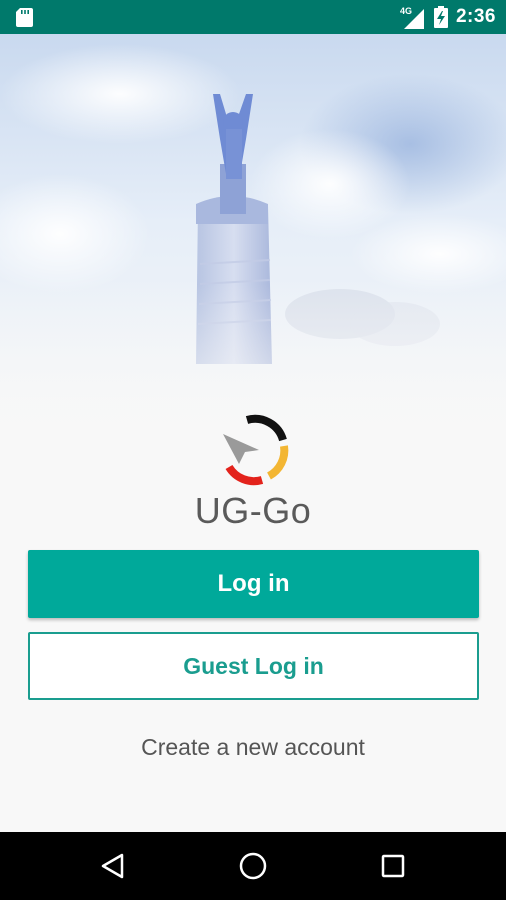 The width and height of the screenshot is (506, 900). What do you see at coordinates (24, 17) in the screenshot?
I see `sd-card-icon` at bounding box center [24, 17].